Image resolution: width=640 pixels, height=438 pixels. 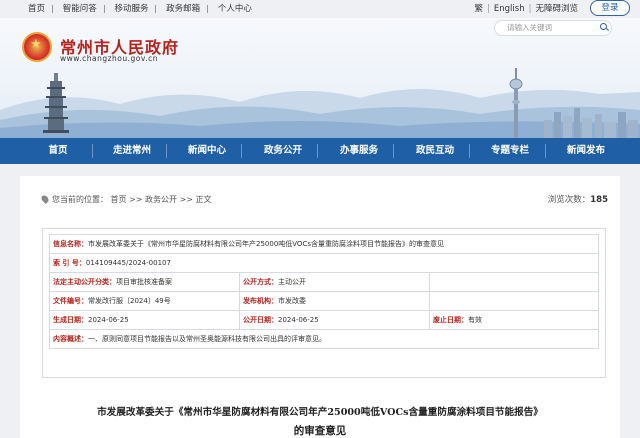 I want to click on top-link-mail: 政务邮箱, so click(x=183, y=9).